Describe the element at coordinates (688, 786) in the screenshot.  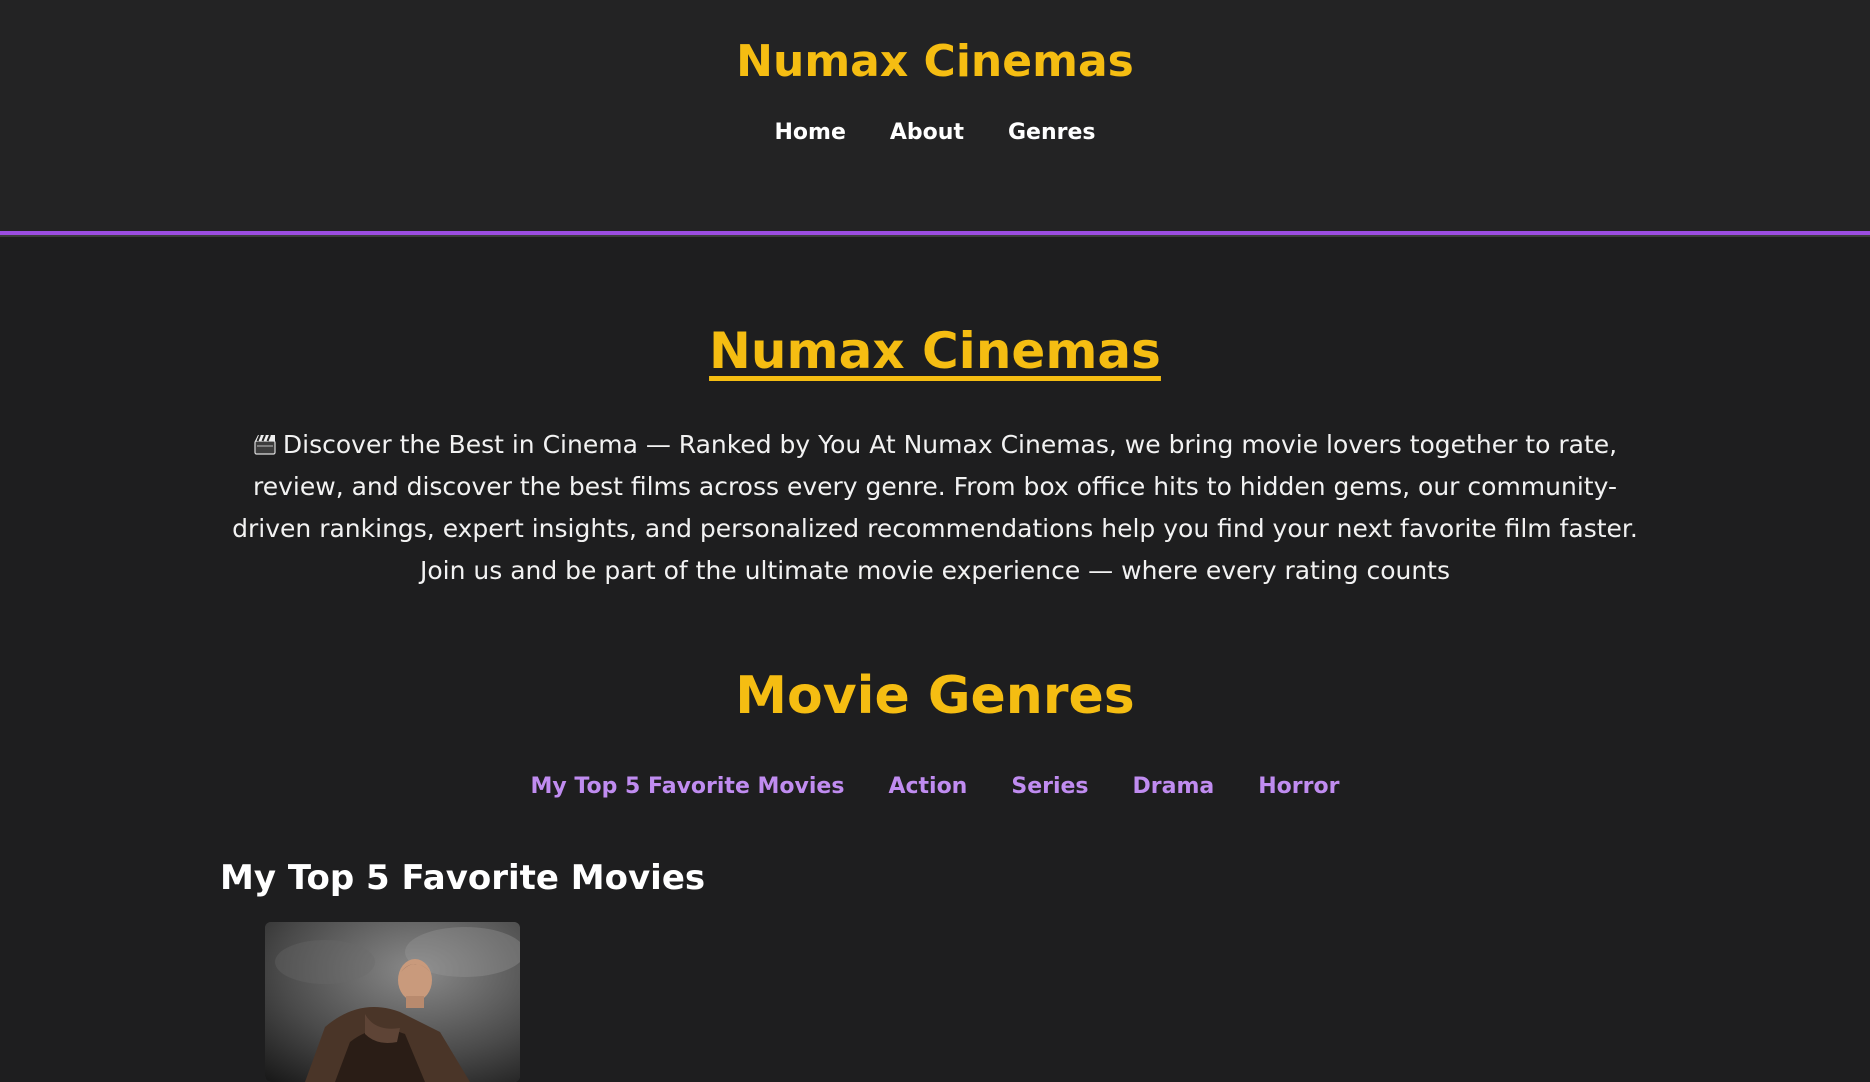
I see `genre-link-top5: My Top 5 Favorite Movies` at that location.